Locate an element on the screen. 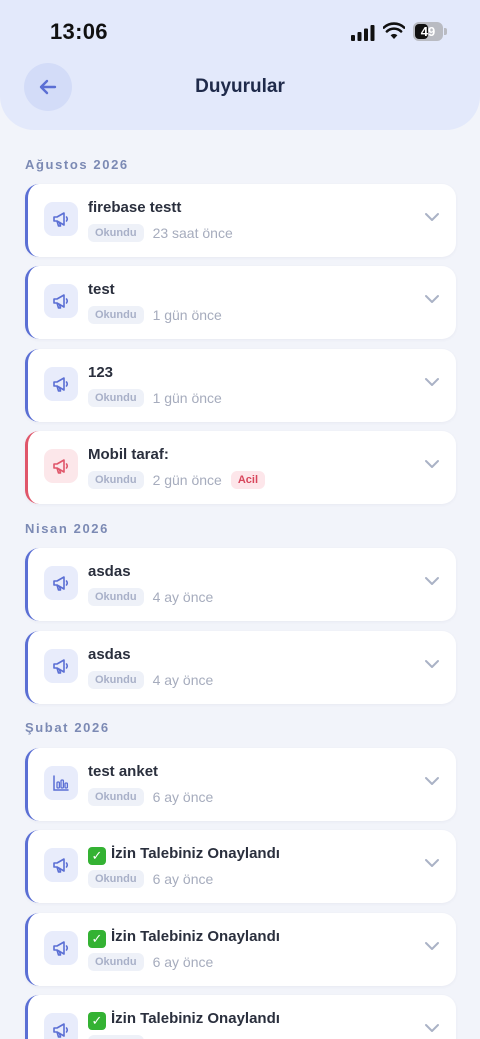 The image size is (480, 1039). section-title: Şubat 2026 is located at coordinates (67, 727).